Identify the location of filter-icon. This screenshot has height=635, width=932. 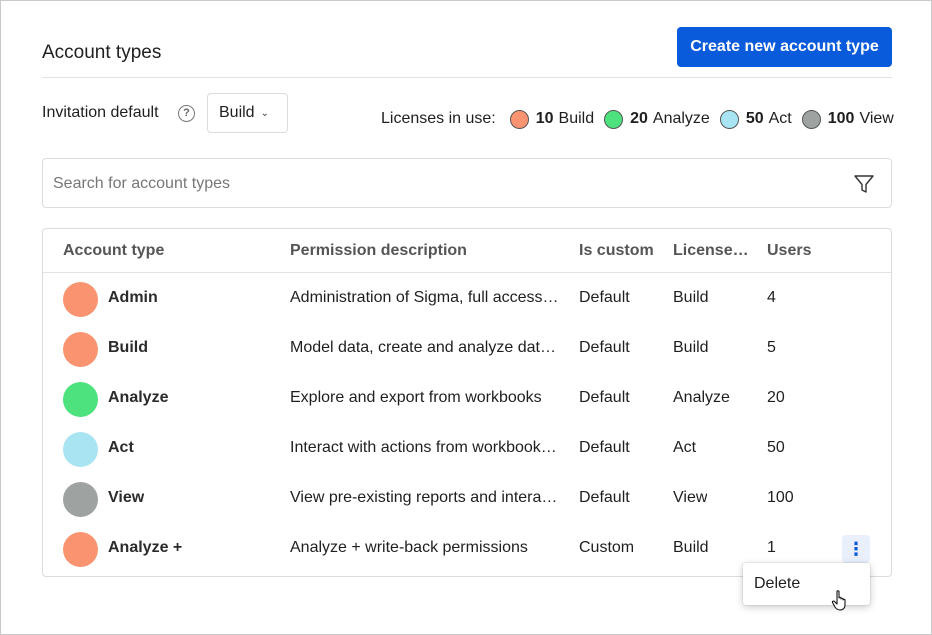
(864, 184).